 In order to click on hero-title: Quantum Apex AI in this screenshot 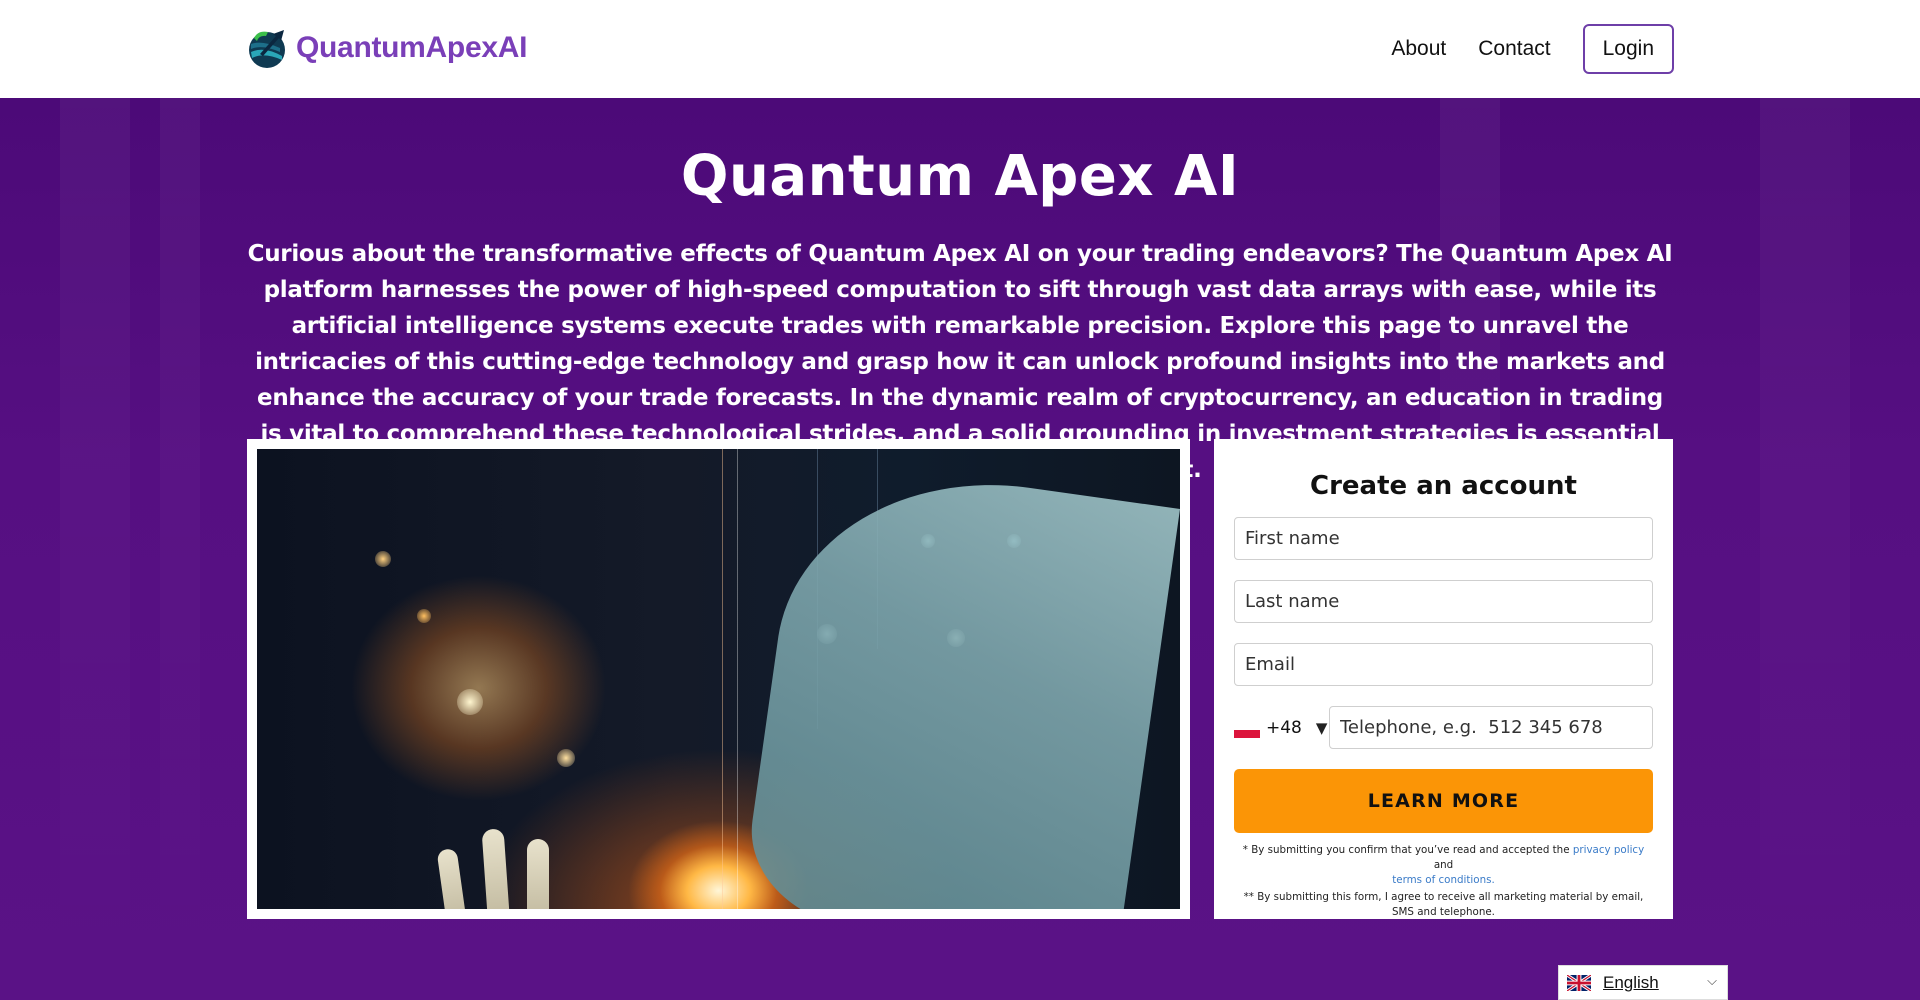, I will do `click(960, 176)`.